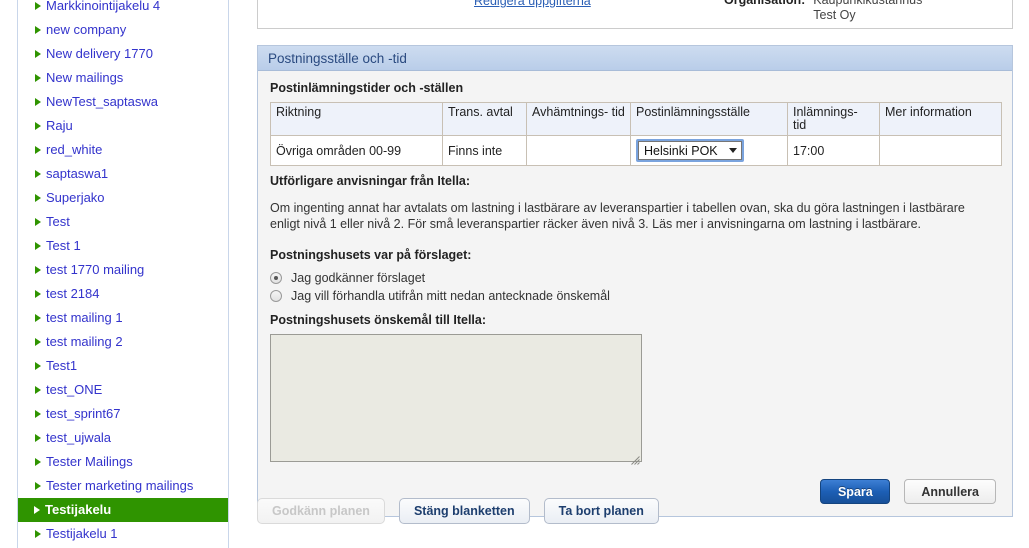  Describe the element at coordinates (337, 58) in the screenshot. I see `panel-title: Postningsställe och -tid` at that location.